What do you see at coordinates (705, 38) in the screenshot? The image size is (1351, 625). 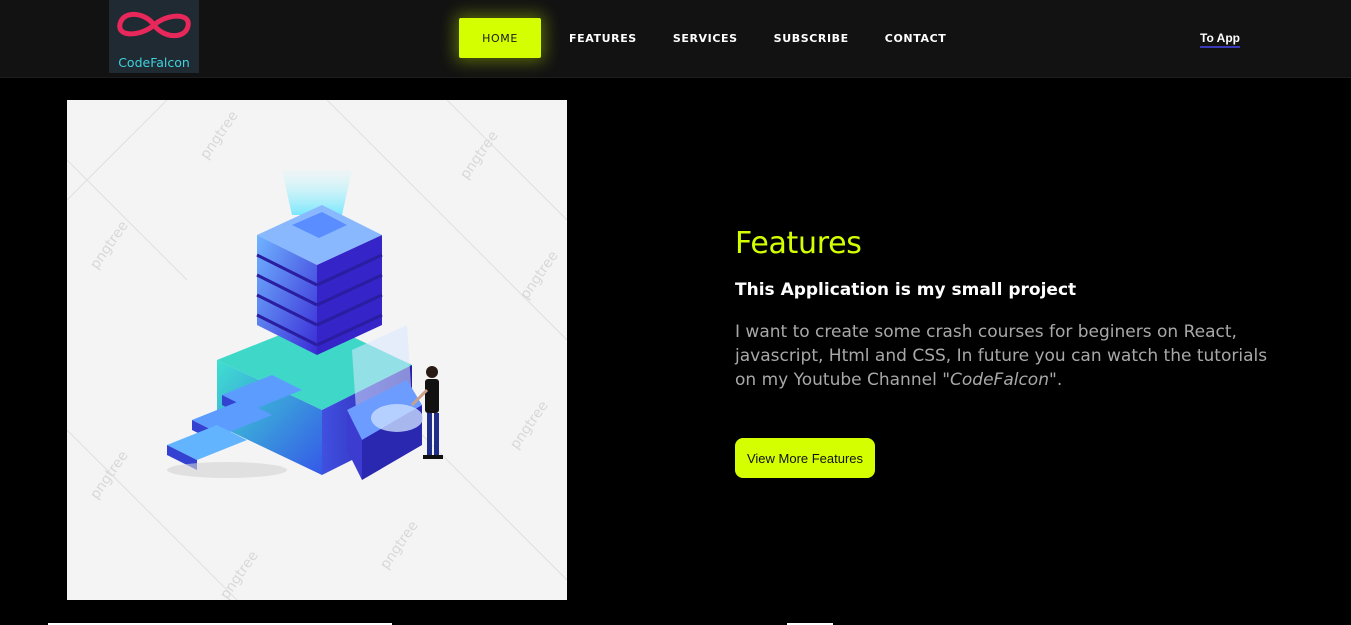 I see `nav-services: SERVICES` at bounding box center [705, 38].